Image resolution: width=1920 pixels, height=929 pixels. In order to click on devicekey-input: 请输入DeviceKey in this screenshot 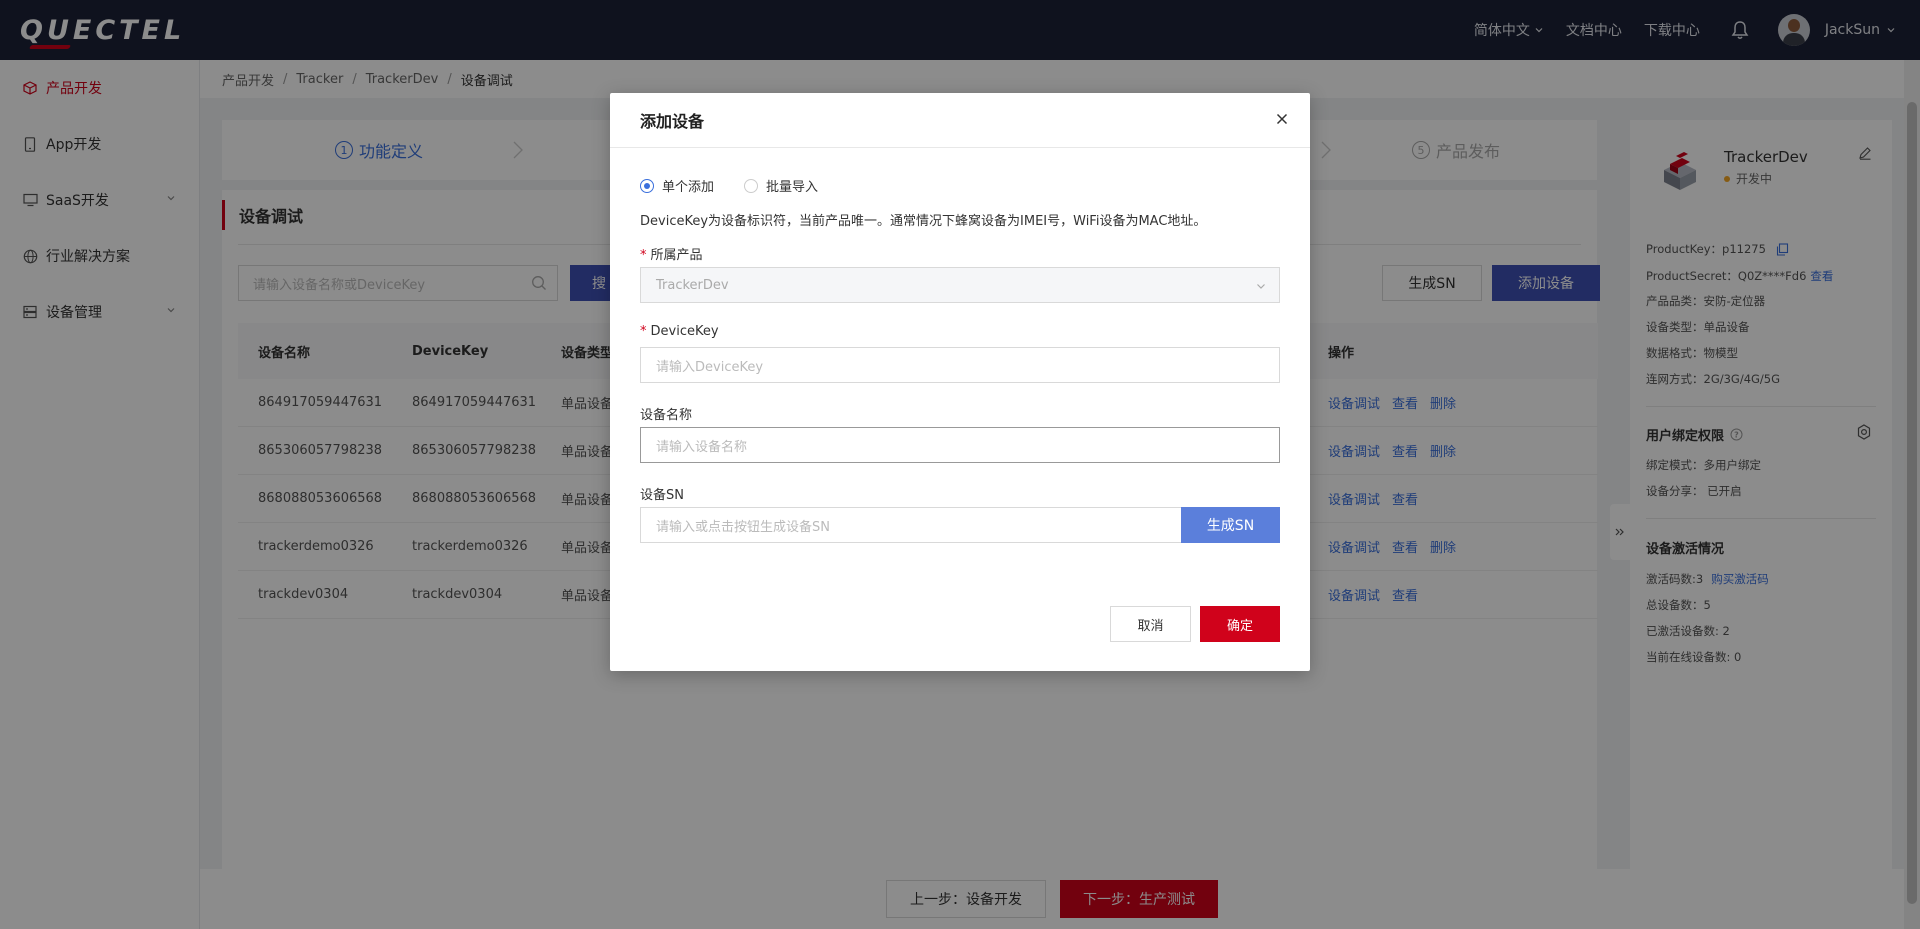, I will do `click(960, 365)`.